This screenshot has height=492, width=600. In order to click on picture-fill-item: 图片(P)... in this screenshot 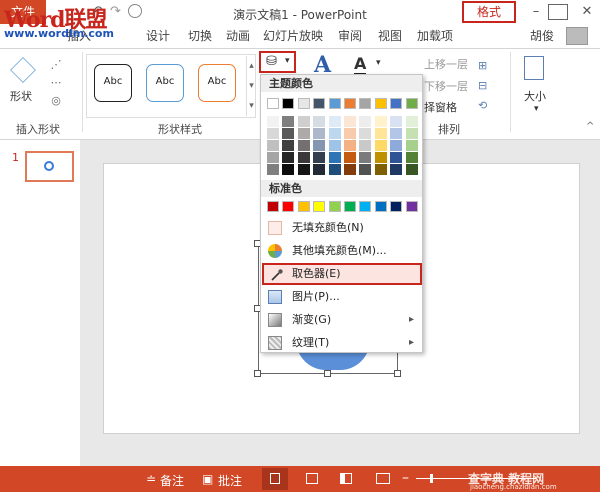, I will do `click(342, 297)`.